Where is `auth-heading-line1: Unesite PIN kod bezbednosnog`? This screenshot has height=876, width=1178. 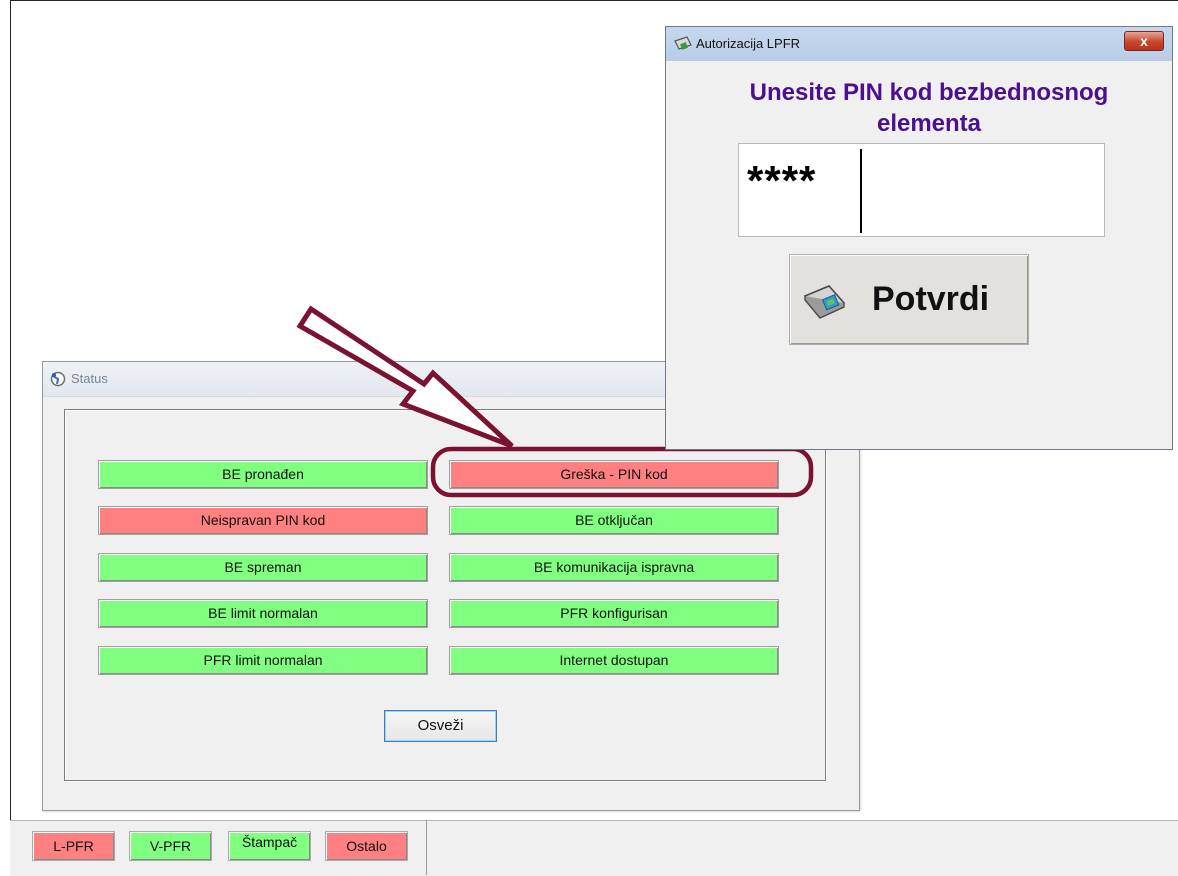 auth-heading-line1: Unesite PIN kod bezbednosnog is located at coordinates (929, 92).